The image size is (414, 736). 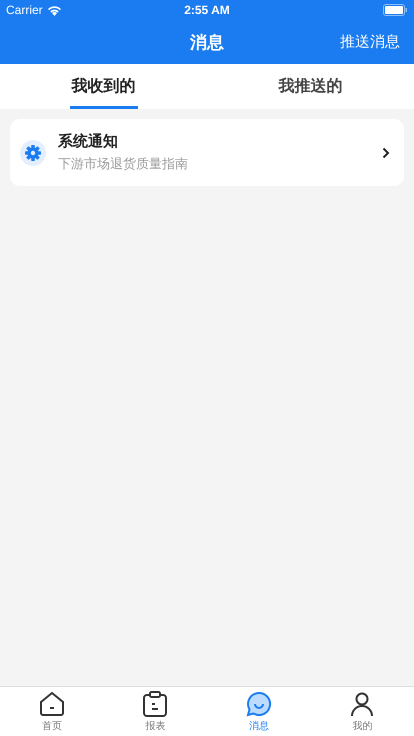 I want to click on message-summary: 下游市场退货质量指南, so click(x=123, y=164).